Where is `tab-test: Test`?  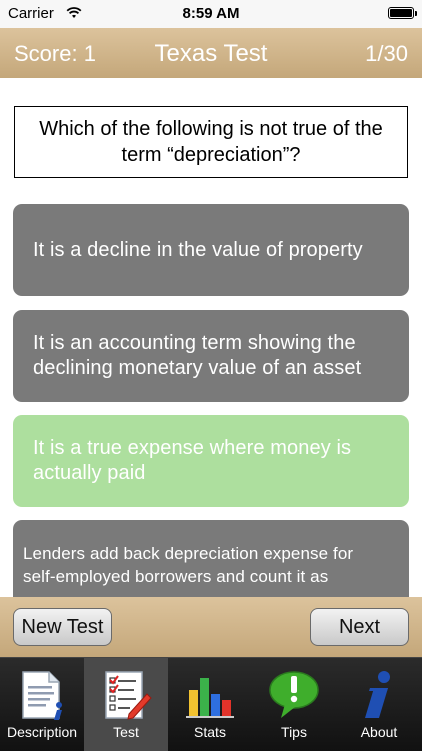 tab-test: Test is located at coordinates (126, 704).